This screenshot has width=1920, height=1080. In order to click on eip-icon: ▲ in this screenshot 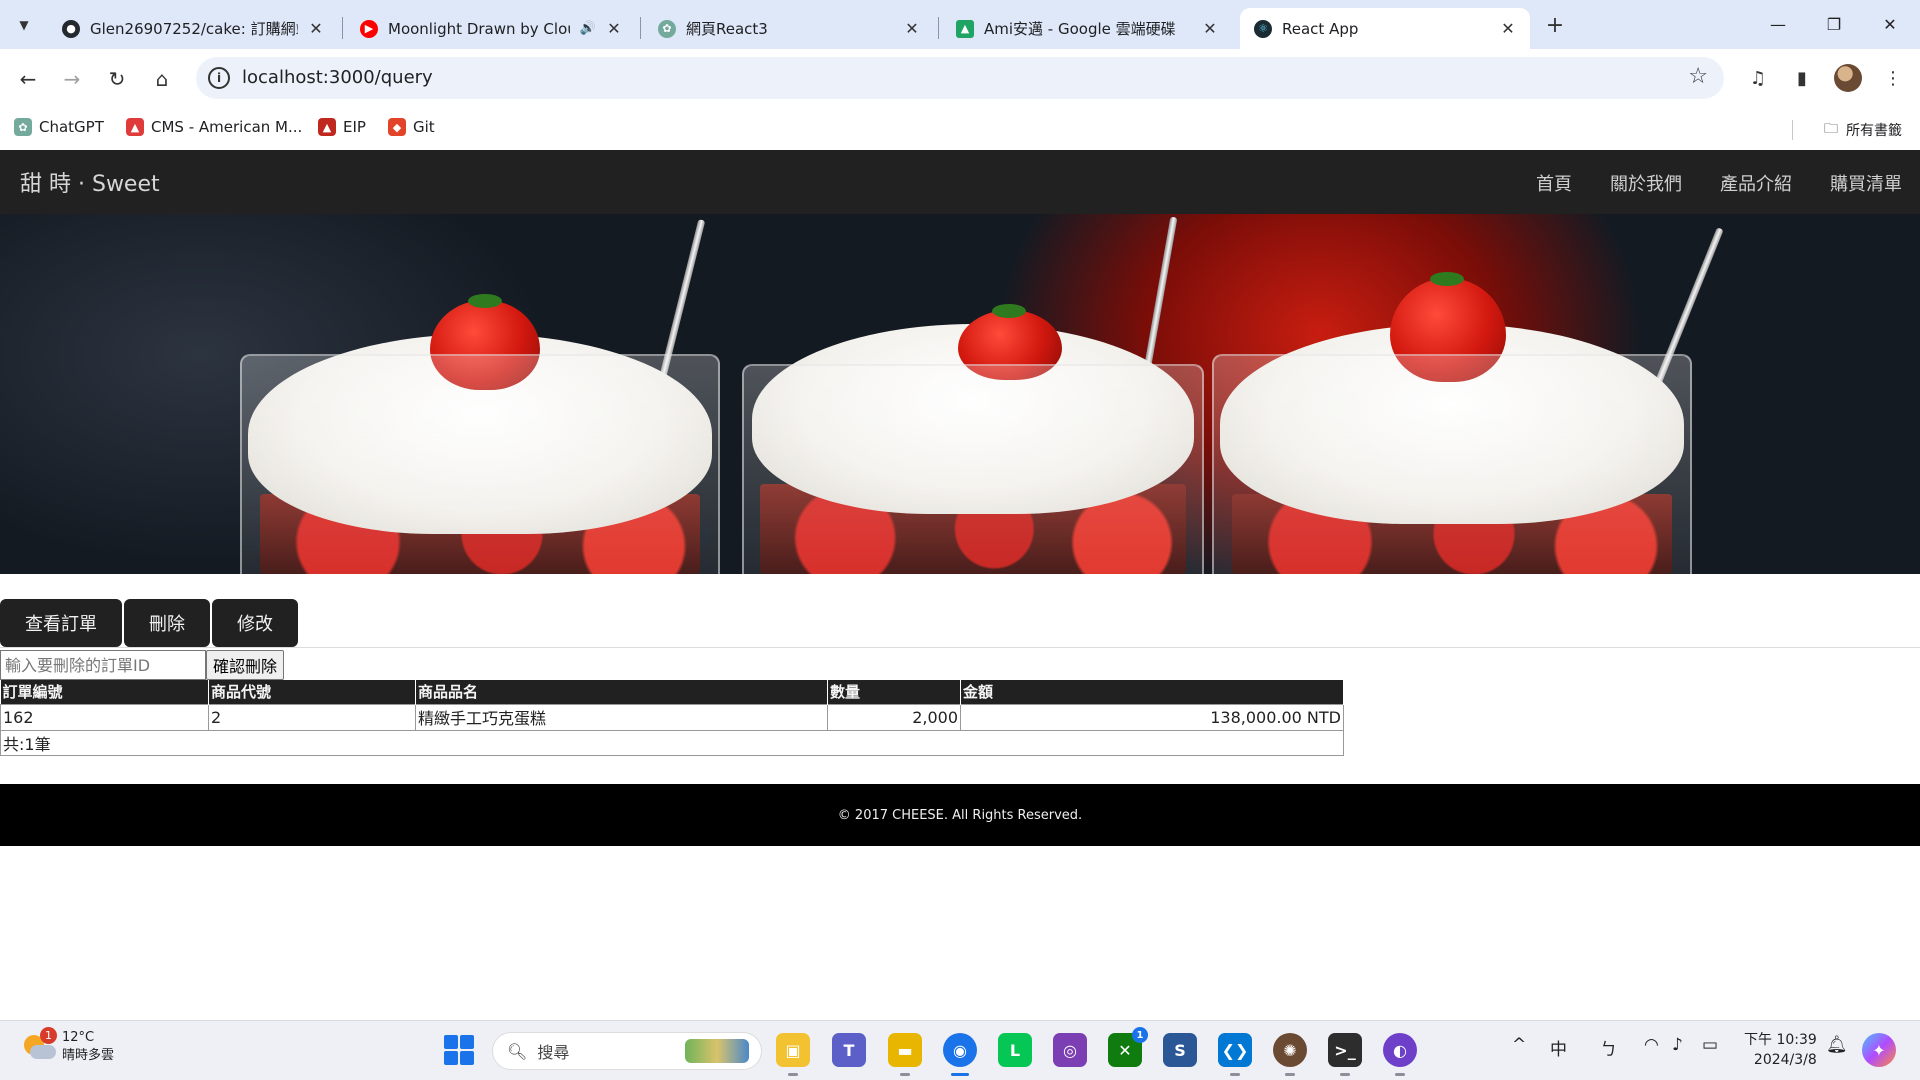, I will do `click(327, 127)`.